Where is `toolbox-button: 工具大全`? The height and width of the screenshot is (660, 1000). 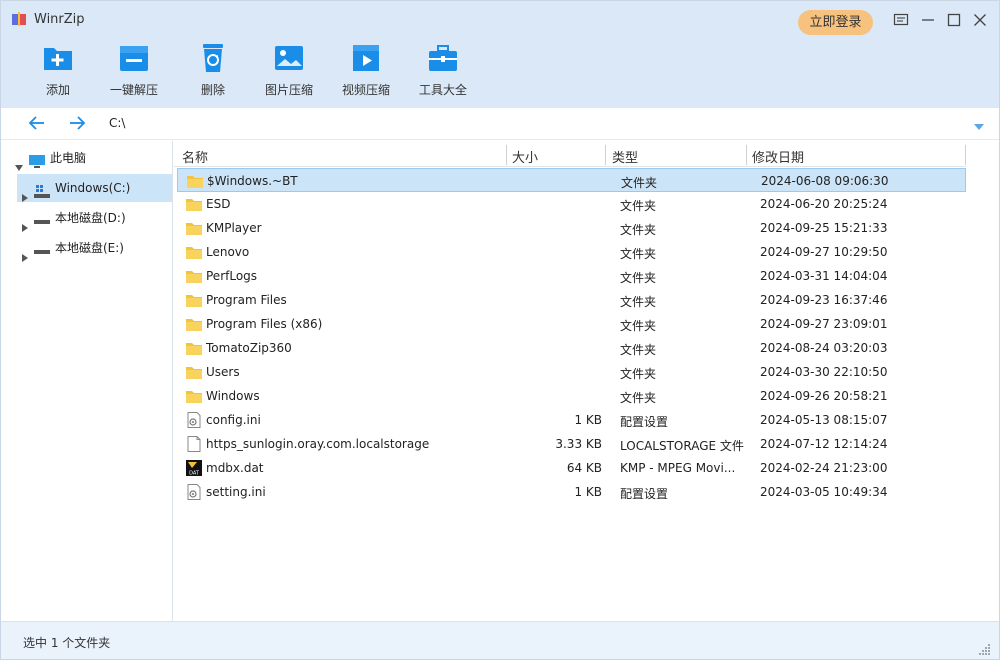
toolbox-button: 工具大全 is located at coordinates (443, 71).